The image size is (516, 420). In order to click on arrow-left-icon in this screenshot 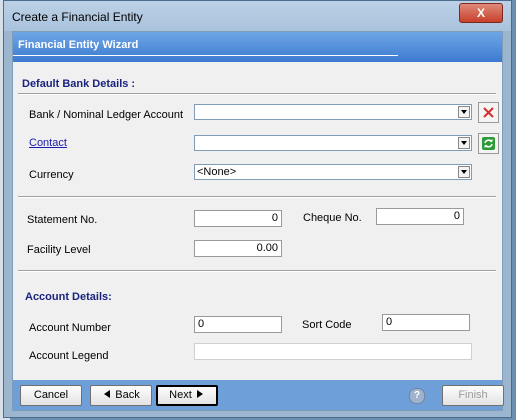, I will do `click(107, 394)`.